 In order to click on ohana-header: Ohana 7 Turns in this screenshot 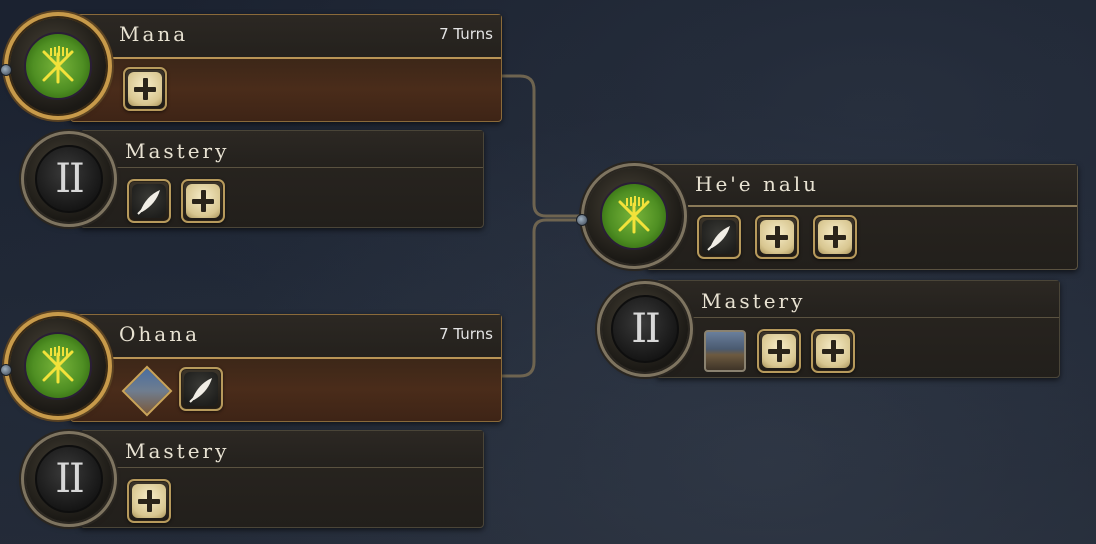, I will do `click(286, 337)`.